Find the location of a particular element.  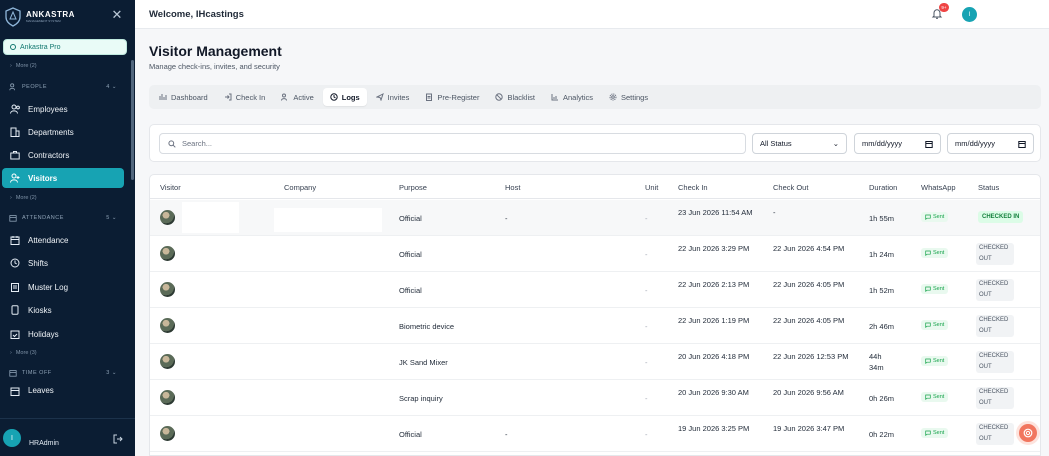

duration-cell: 0h 22m is located at coordinates (882, 434).